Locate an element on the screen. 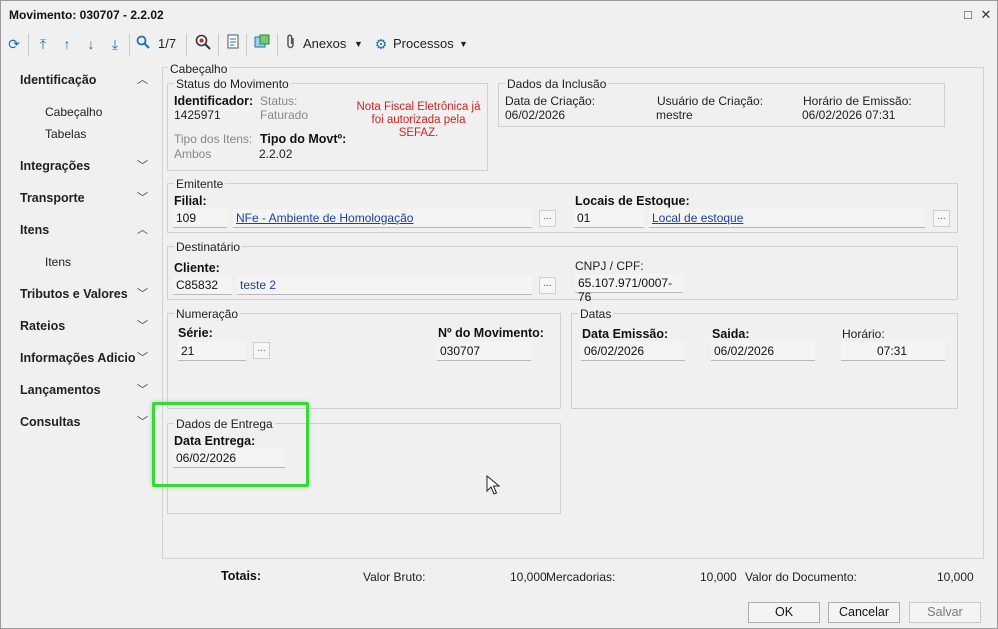 The image size is (998, 629). tipo-itens-value: Ambos is located at coordinates (193, 154).